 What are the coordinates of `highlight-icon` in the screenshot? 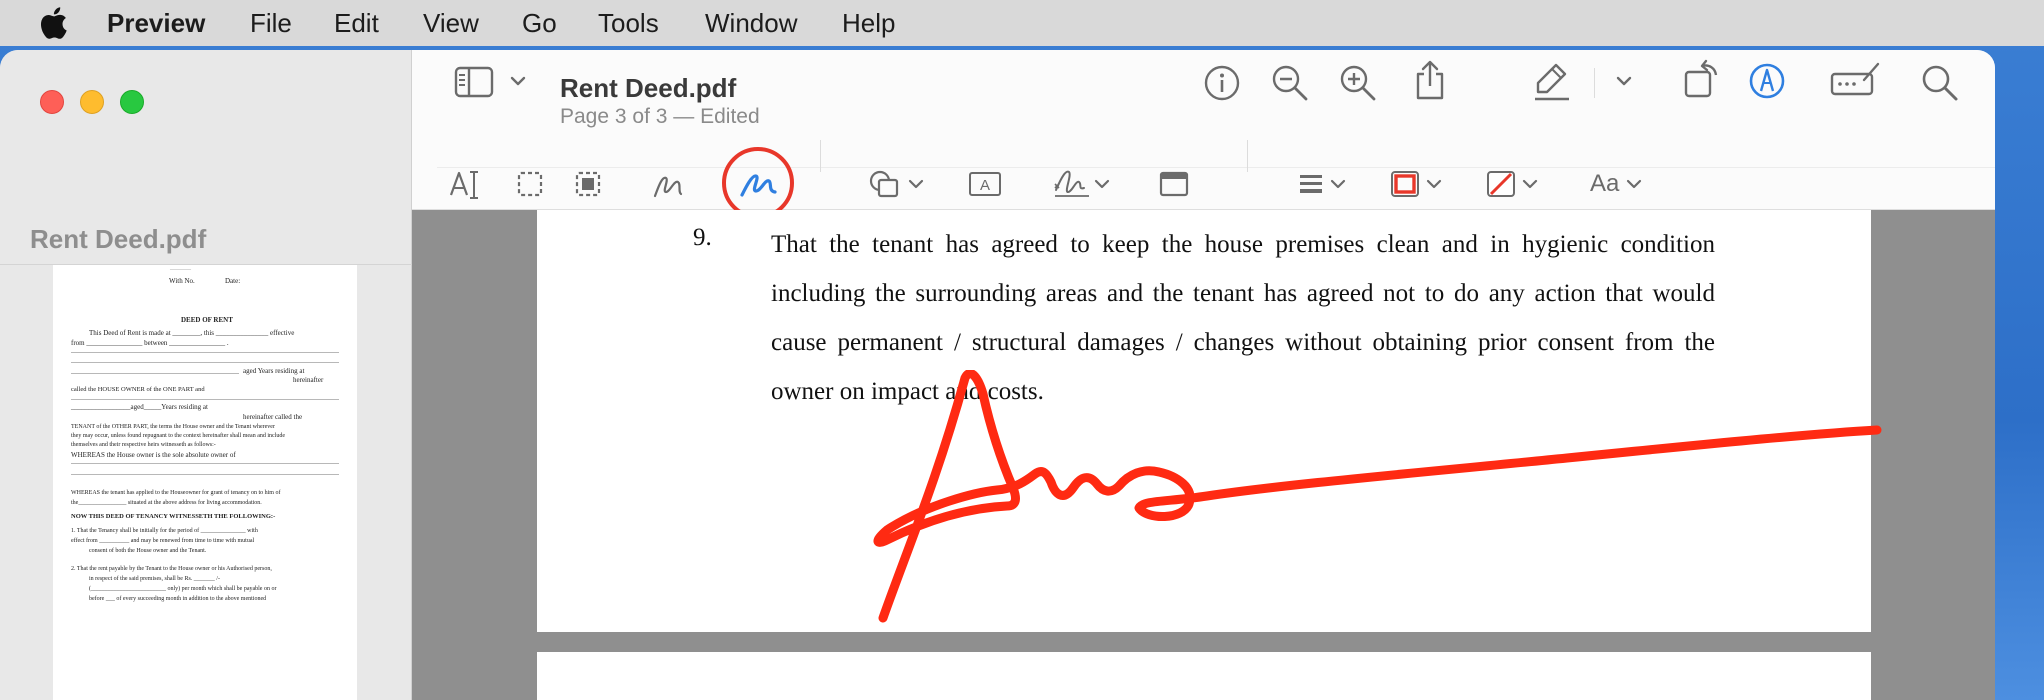 It's located at (1552, 81).